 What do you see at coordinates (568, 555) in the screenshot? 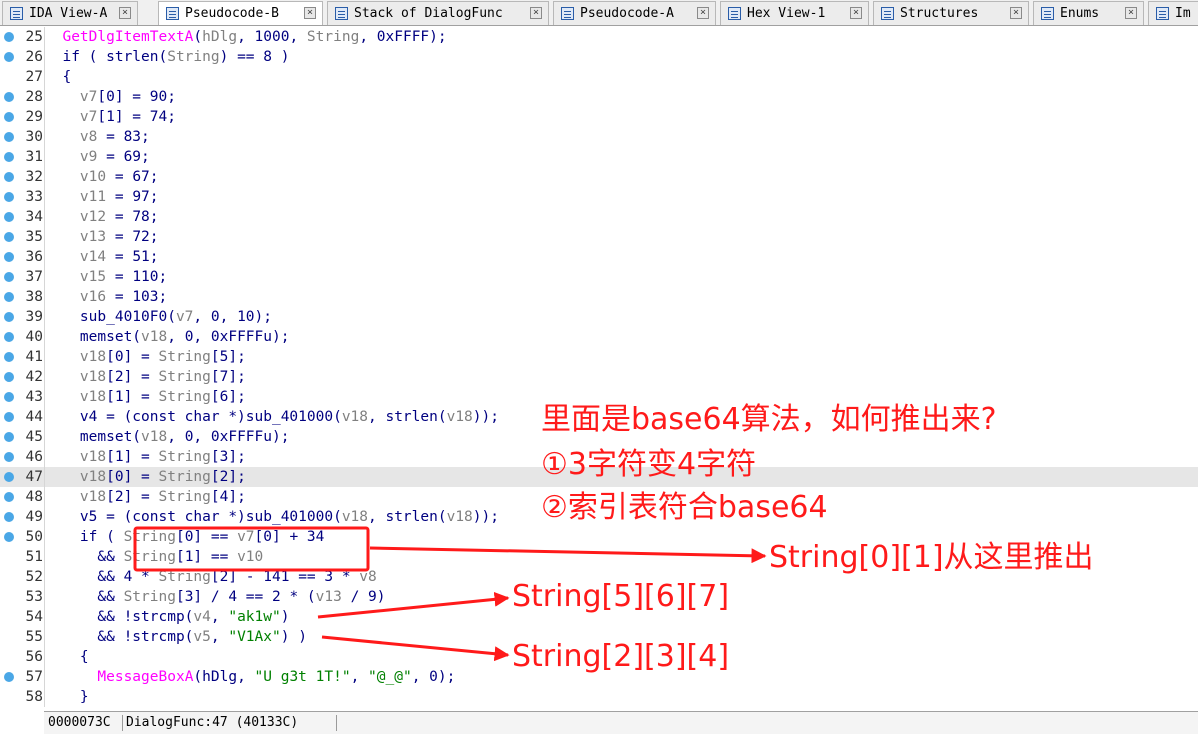
I see `arrow-string01` at bounding box center [568, 555].